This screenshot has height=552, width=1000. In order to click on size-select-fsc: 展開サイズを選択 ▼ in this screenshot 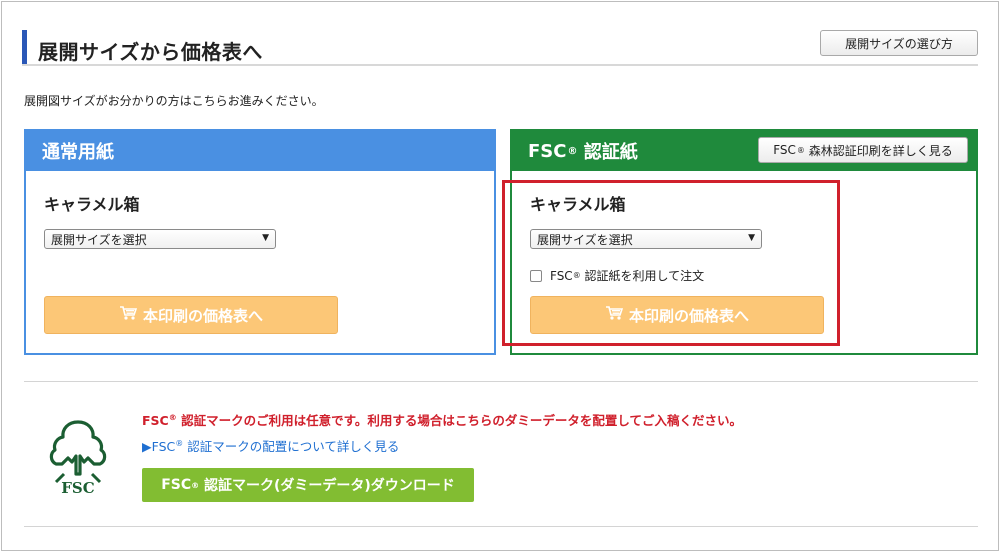, I will do `click(646, 239)`.